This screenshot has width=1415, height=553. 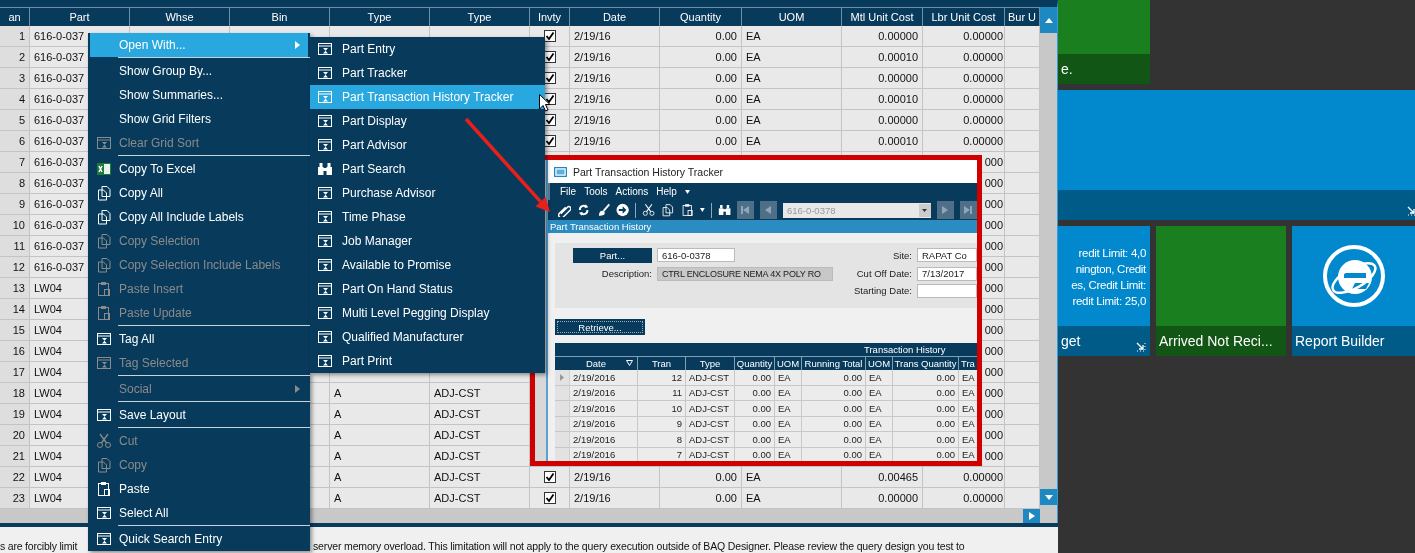 What do you see at coordinates (1031, 516) in the screenshot?
I see `scroll-right-button` at bounding box center [1031, 516].